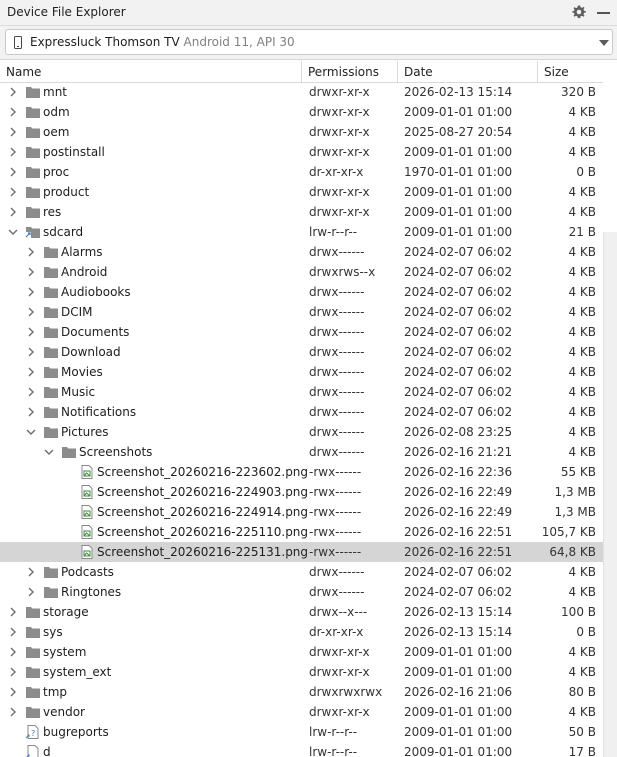  What do you see at coordinates (84, 272) in the screenshot?
I see `file-name: Android` at bounding box center [84, 272].